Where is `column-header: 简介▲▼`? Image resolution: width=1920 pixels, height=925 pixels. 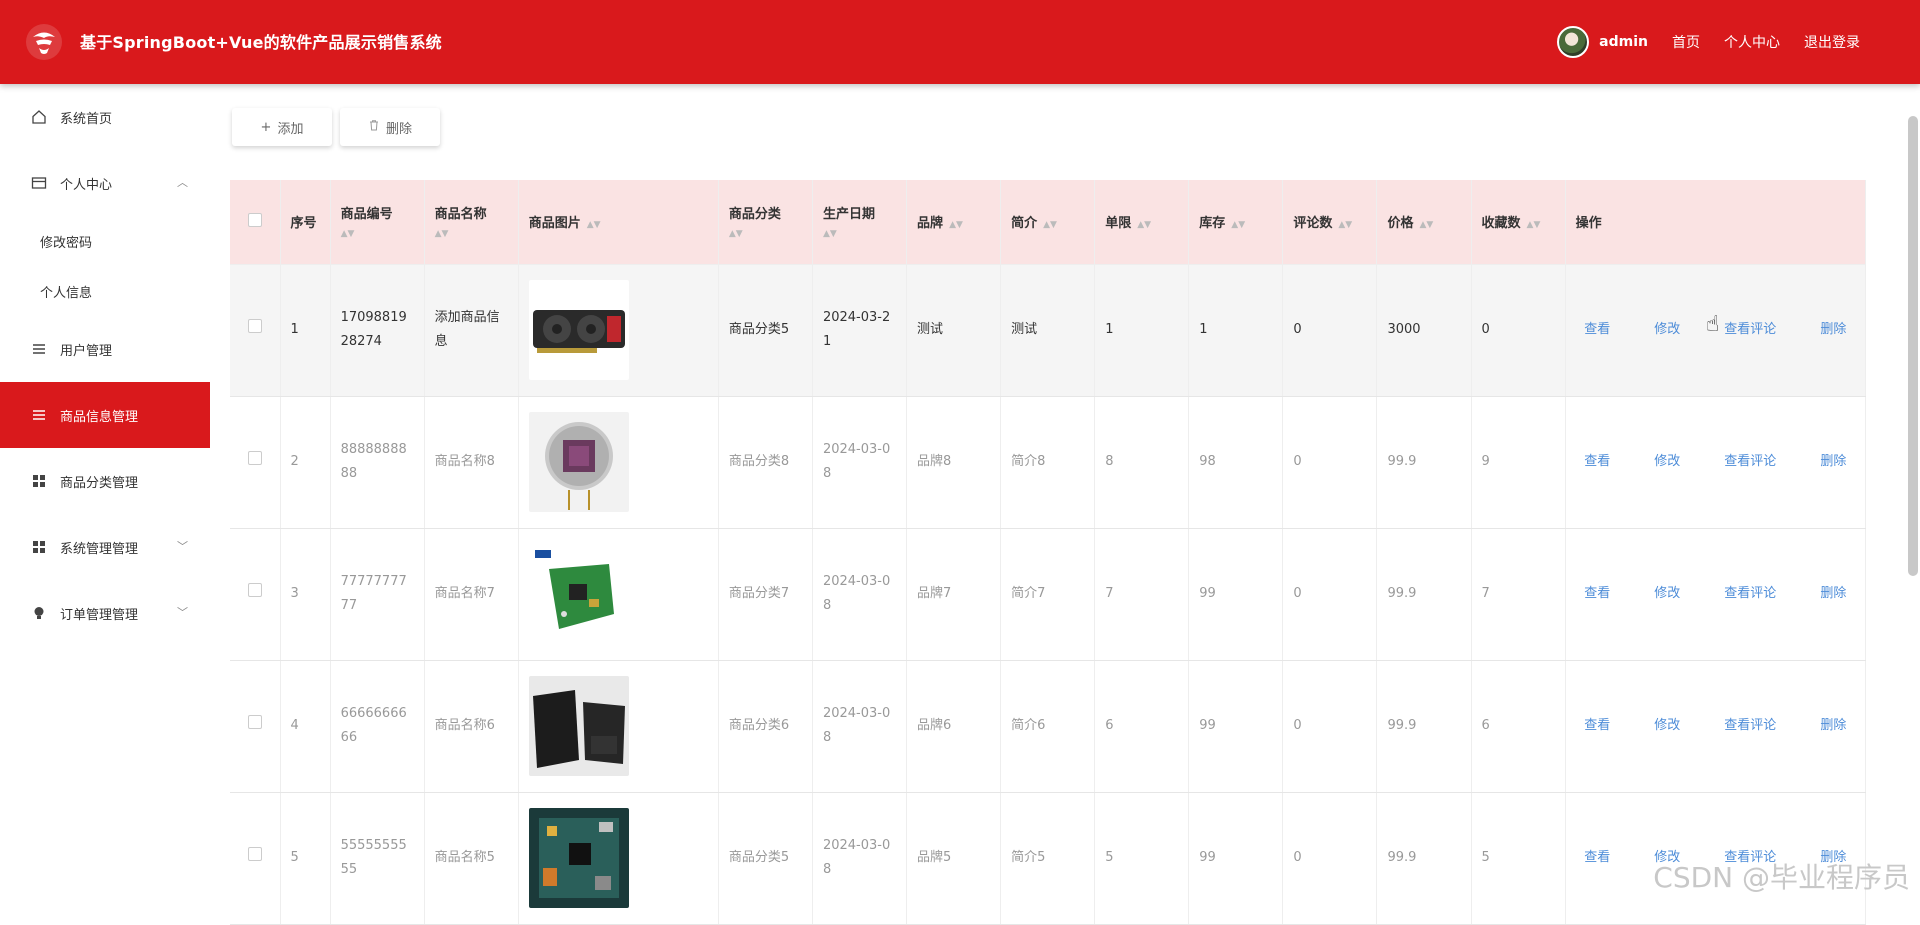 column-header: 简介▲▼ is located at coordinates (1048, 222).